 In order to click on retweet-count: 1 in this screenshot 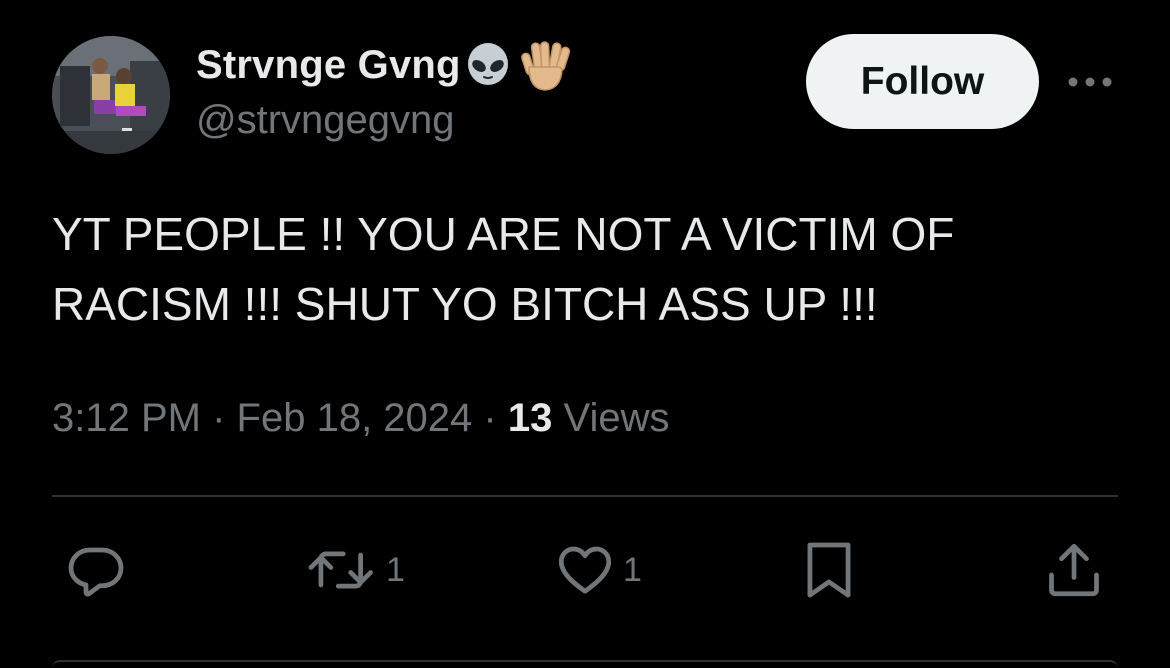, I will do `click(395, 569)`.